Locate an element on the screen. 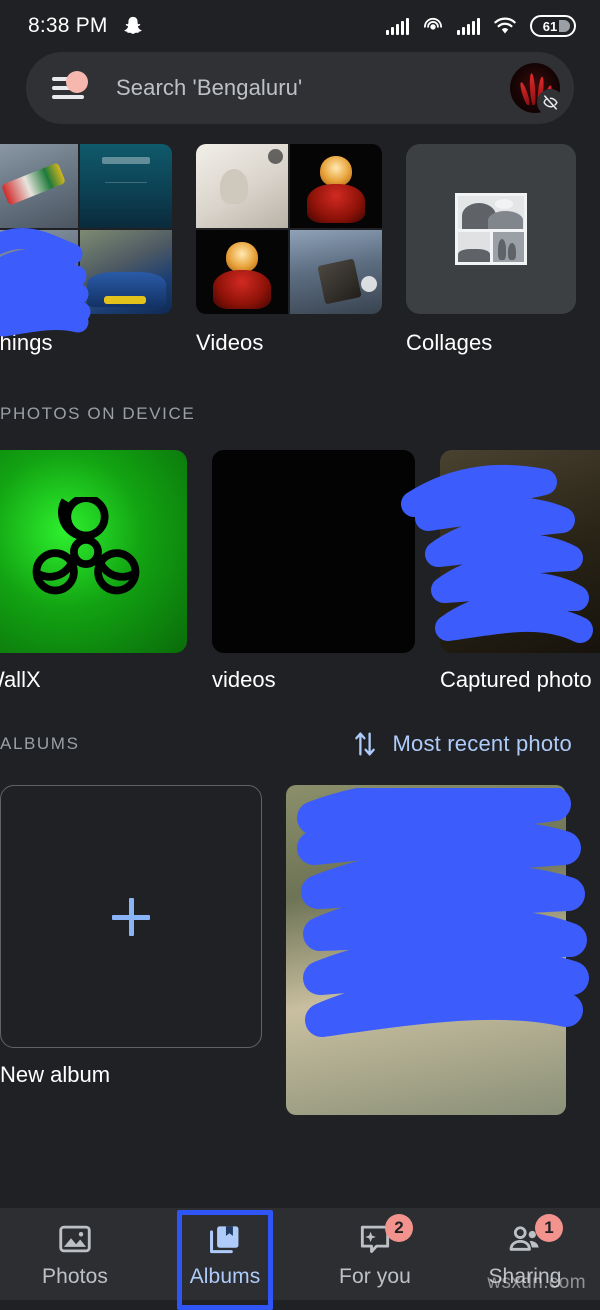 The width and height of the screenshot is (600, 1310). category-card-things: Things is located at coordinates (86, 250).